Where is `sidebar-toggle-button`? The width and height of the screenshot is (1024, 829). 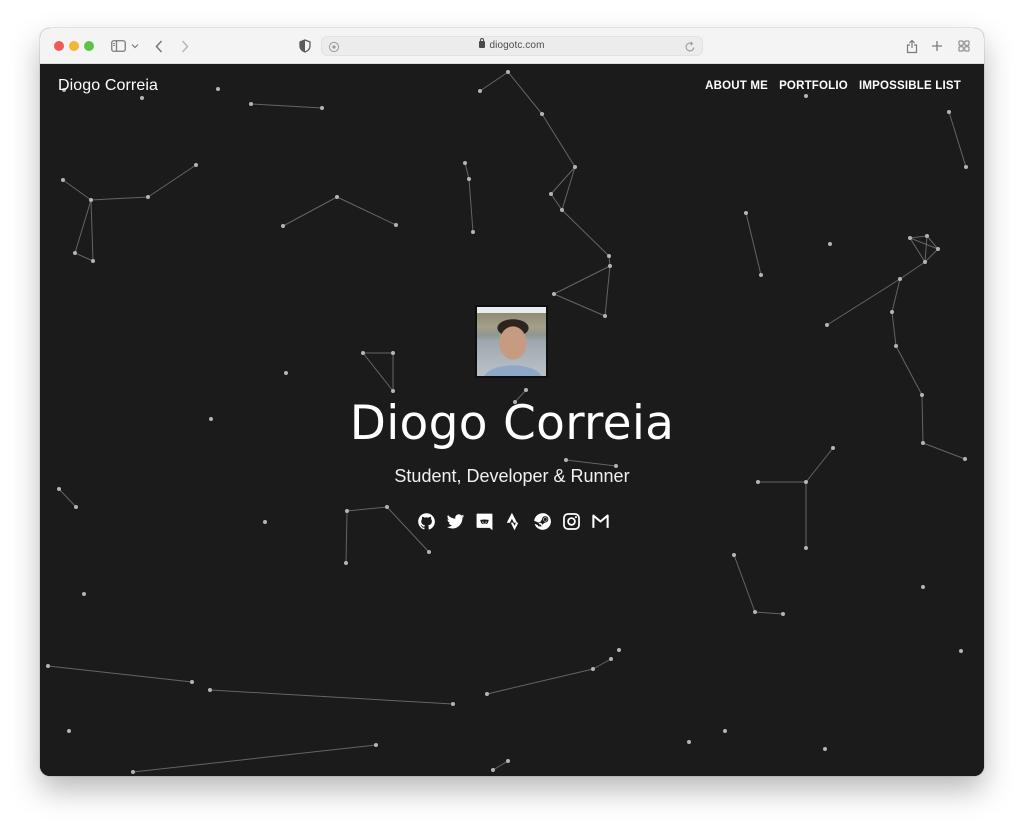
sidebar-toggle-button is located at coordinates (118, 46).